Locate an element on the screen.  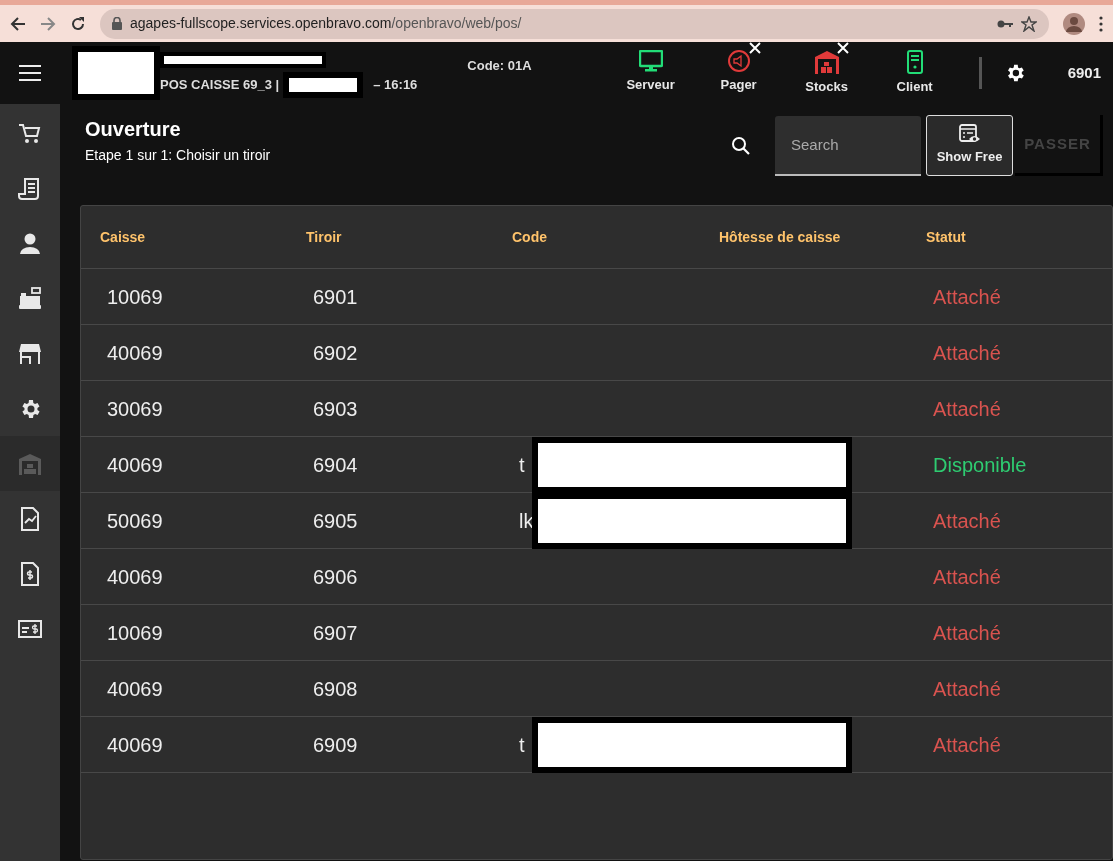
status-button: Pager is located at coordinates (738, 69).